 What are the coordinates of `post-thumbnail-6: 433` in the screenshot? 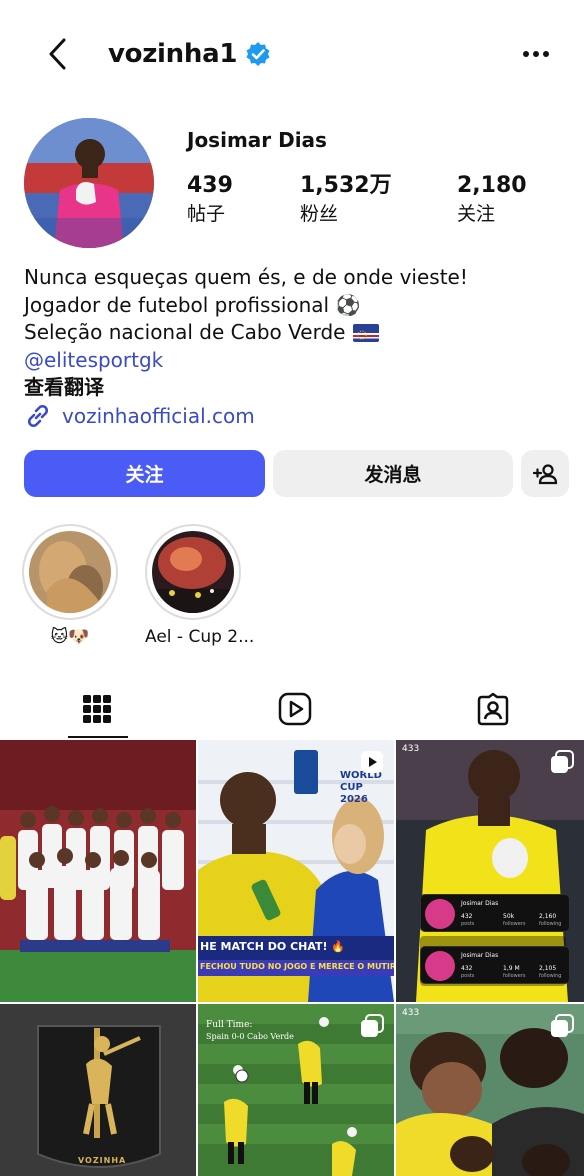 It's located at (490, 1090).